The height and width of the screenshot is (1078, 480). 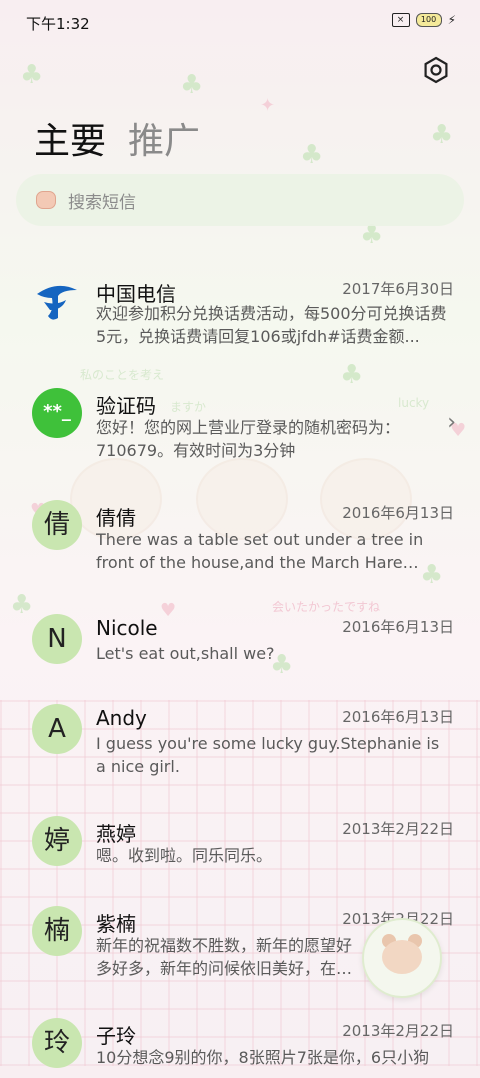 I want to click on china-telecom-logo-icon, so click(x=57, y=301).